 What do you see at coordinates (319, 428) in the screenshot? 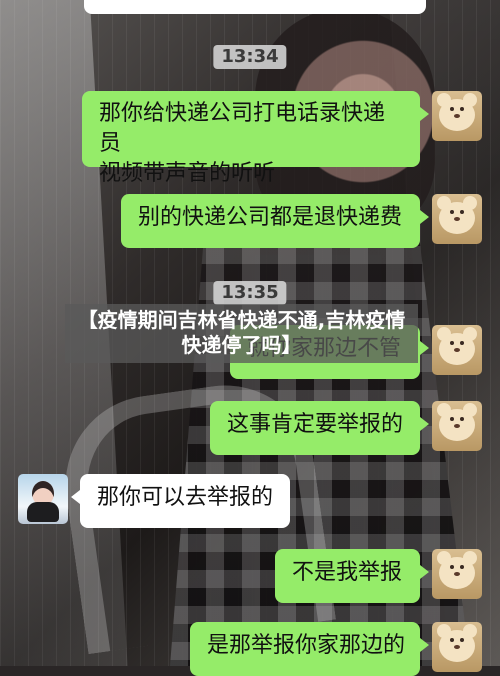
I see `message-bubble-4: 这事肯定要举报的` at bounding box center [319, 428].